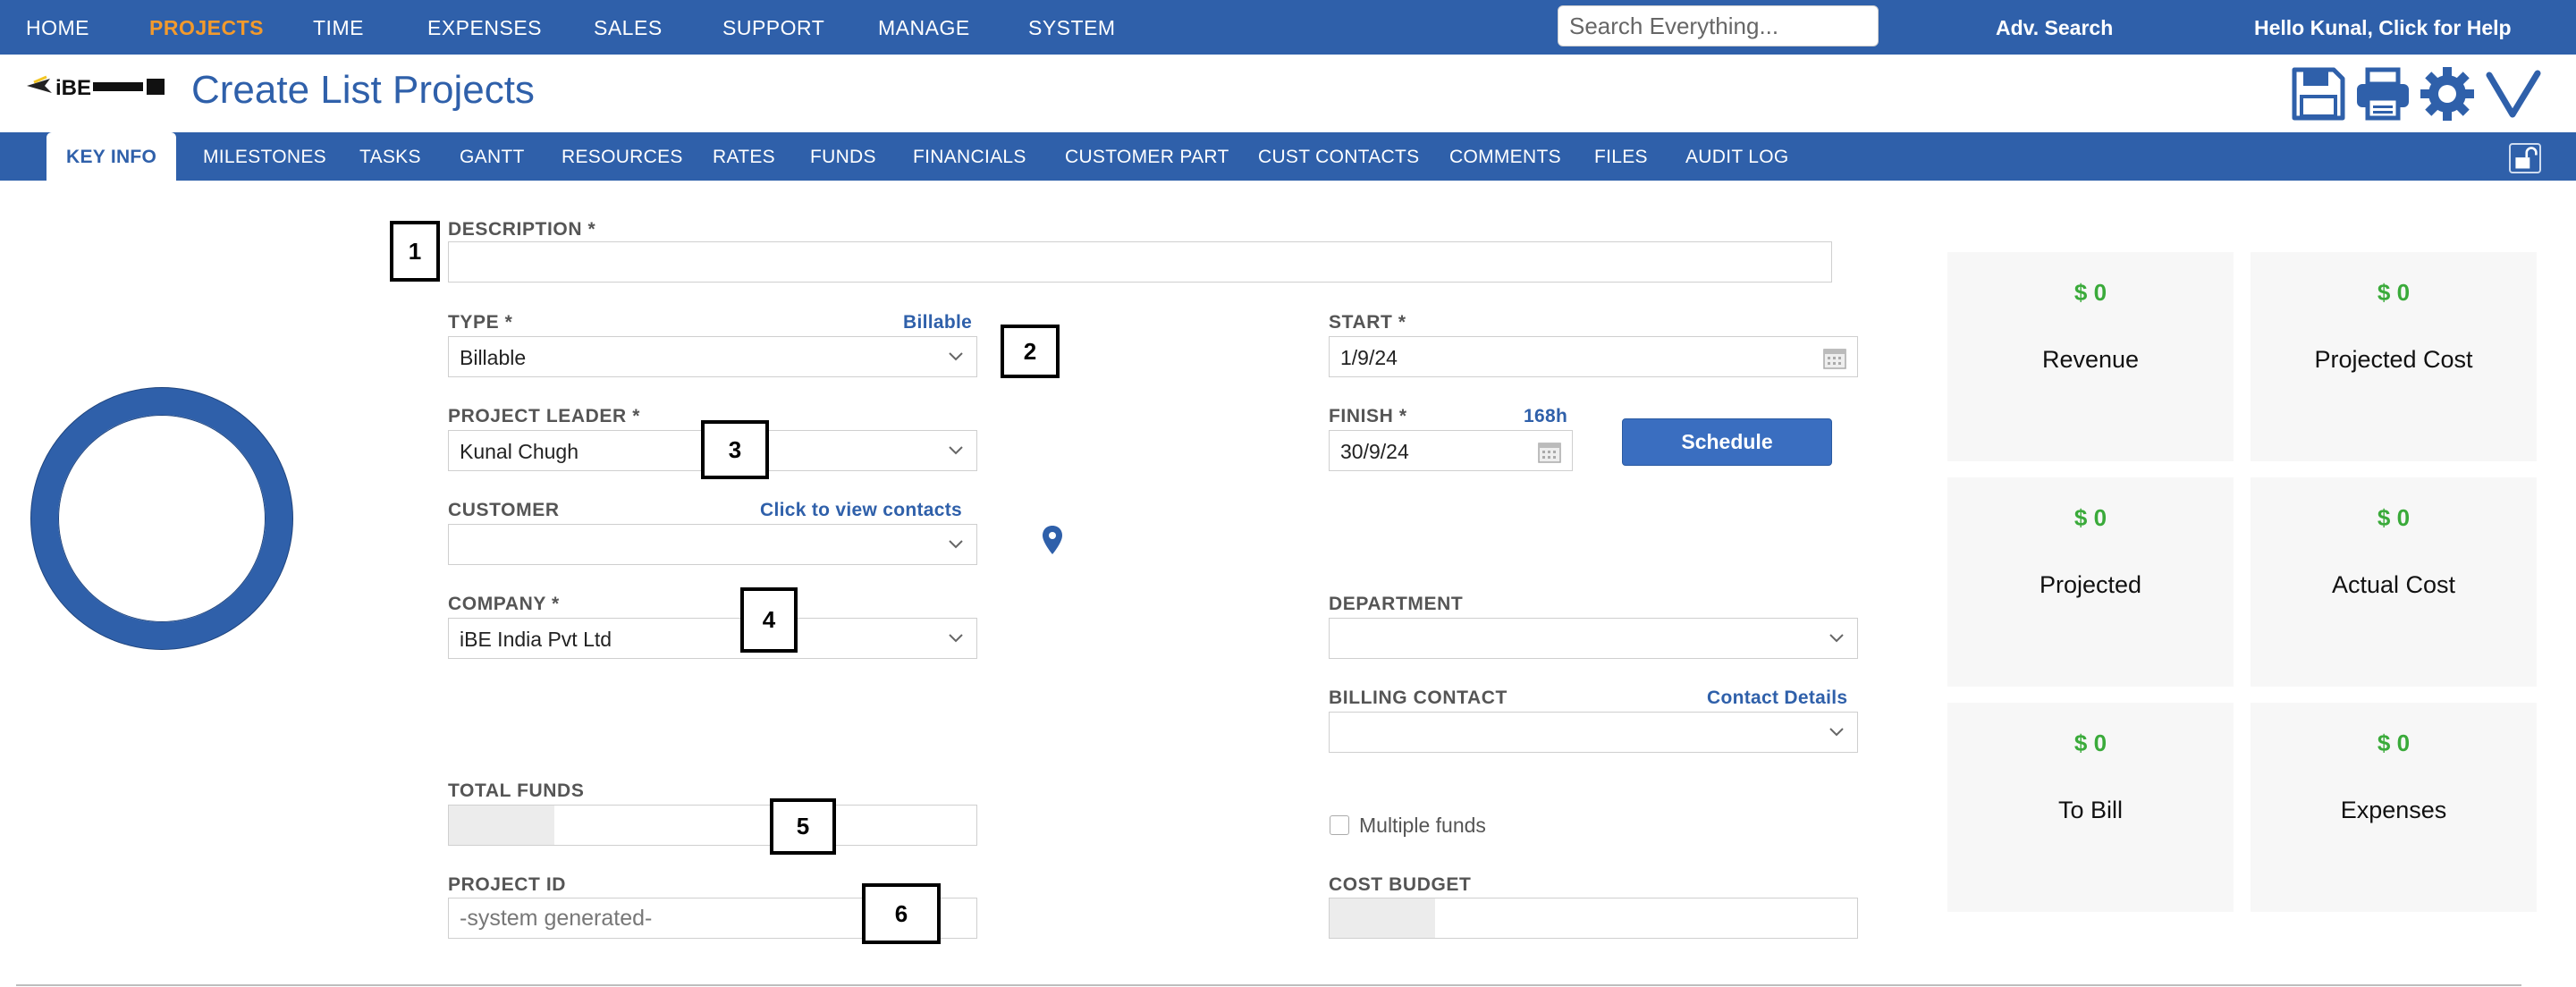 The image size is (2576, 987). Describe the element at coordinates (1621, 157) in the screenshot. I see `tab-files: FILES` at that location.